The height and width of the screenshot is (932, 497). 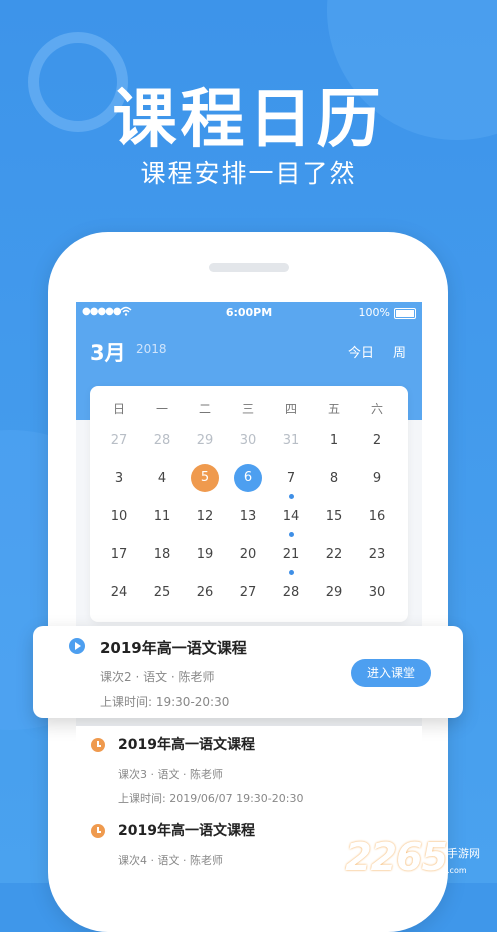 I want to click on calendar-day: 10, so click(x=119, y=517).